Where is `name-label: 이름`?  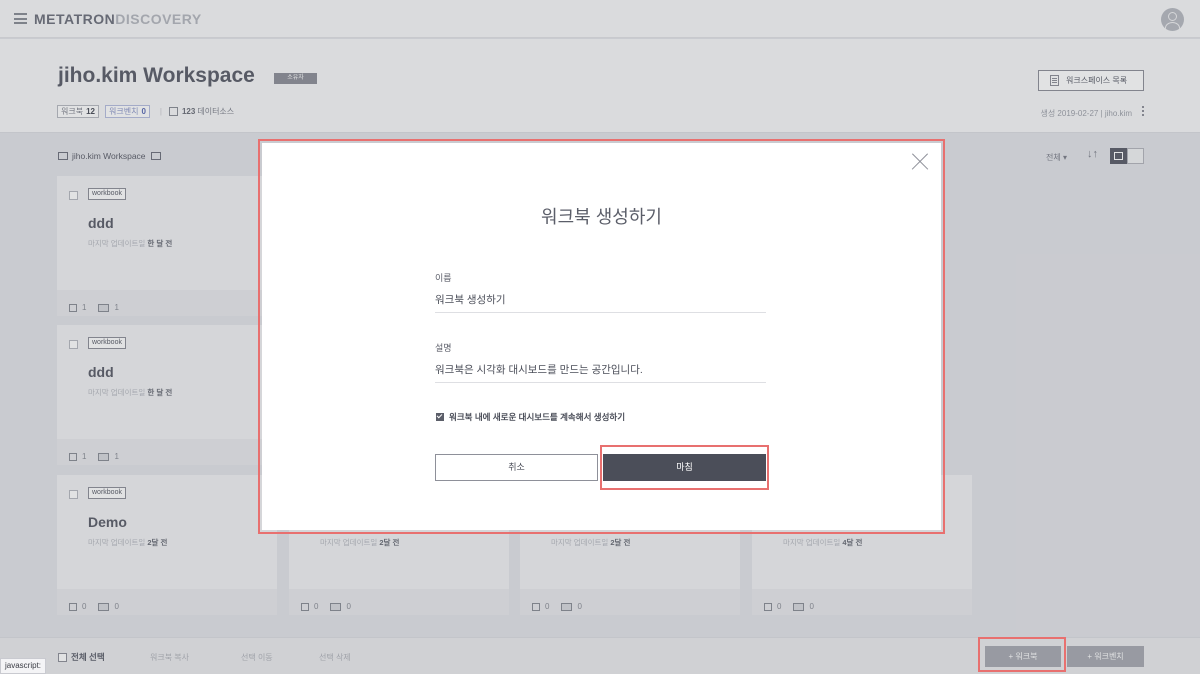
name-label: 이름 is located at coordinates (443, 278).